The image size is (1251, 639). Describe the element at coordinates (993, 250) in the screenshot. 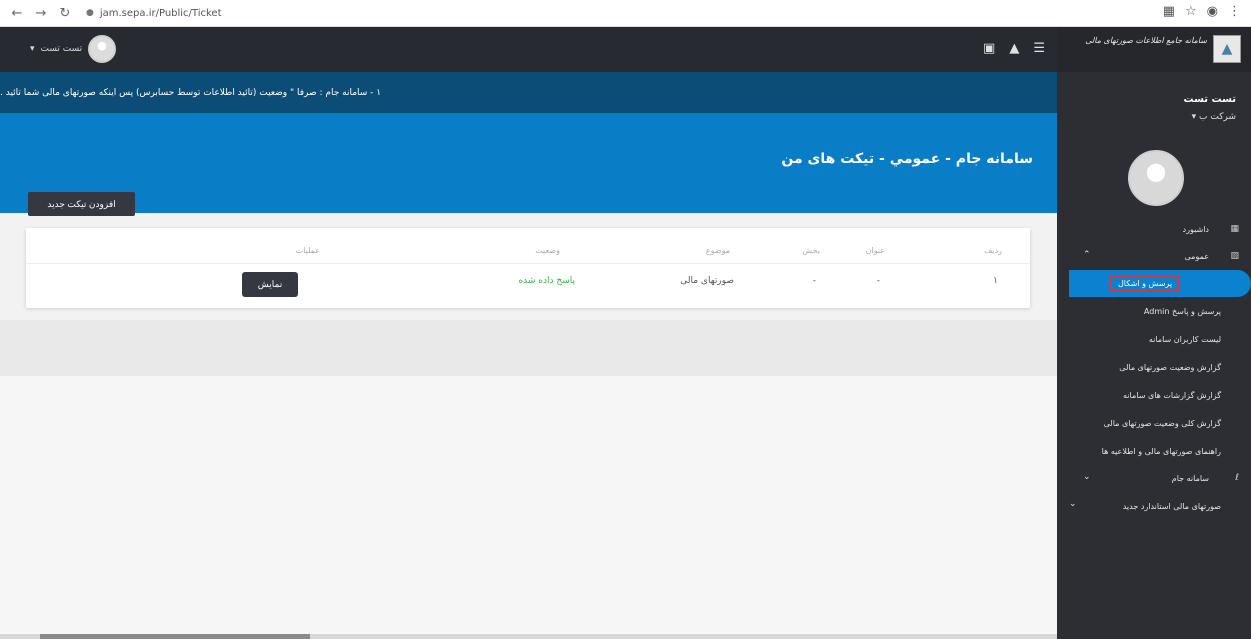

I see `column-header-index: ردیف` at that location.